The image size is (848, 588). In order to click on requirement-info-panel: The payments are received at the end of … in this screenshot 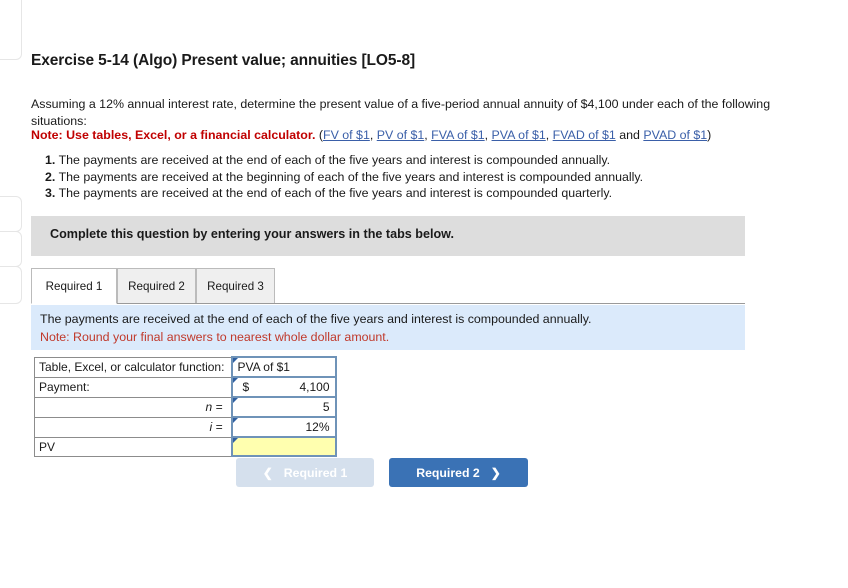, I will do `click(388, 327)`.